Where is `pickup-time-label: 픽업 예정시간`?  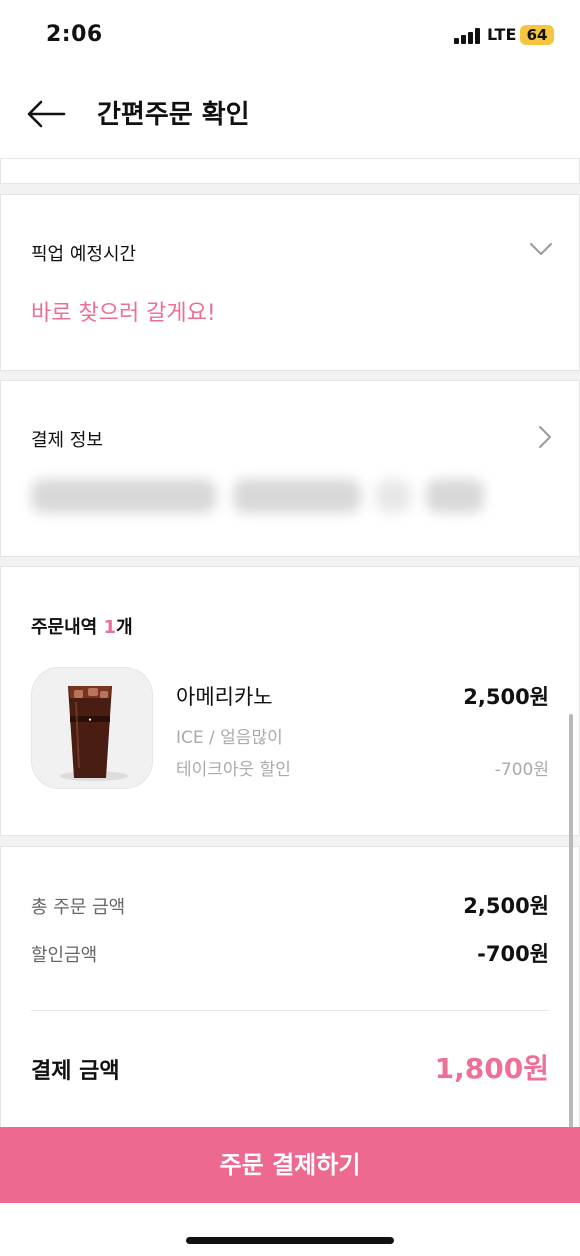
pickup-time-label: 픽업 예정시간 is located at coordinates (84, 254).